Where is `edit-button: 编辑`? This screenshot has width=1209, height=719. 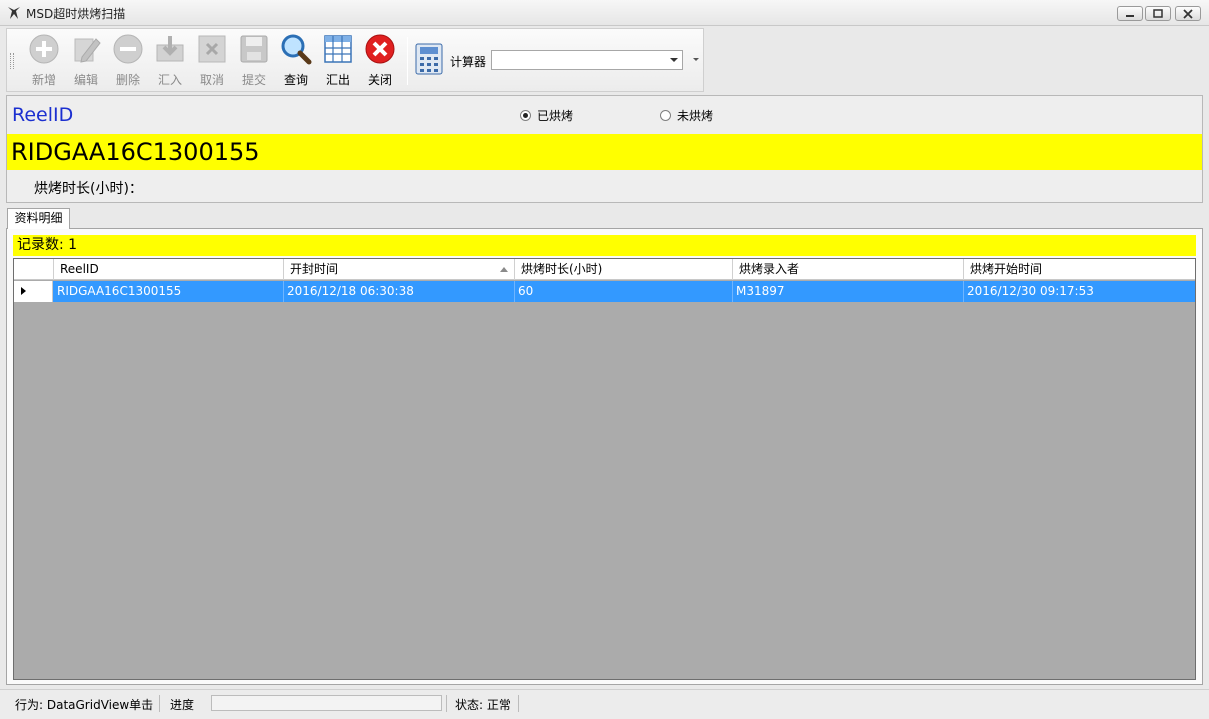 edit-button: 编辑 is located at coordinates (86, 61).